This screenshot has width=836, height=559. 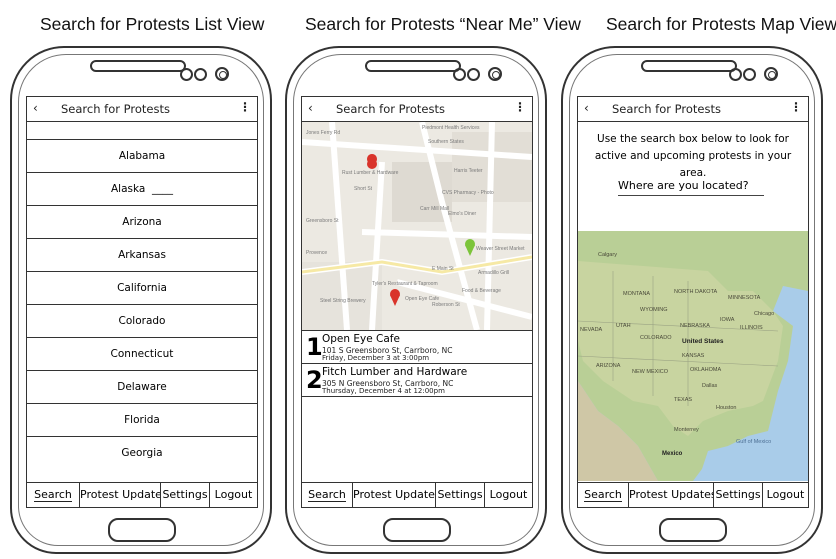 I want to click on result-time: Thursday, December 4 at 12:00pm, so click(x=383, y=391).